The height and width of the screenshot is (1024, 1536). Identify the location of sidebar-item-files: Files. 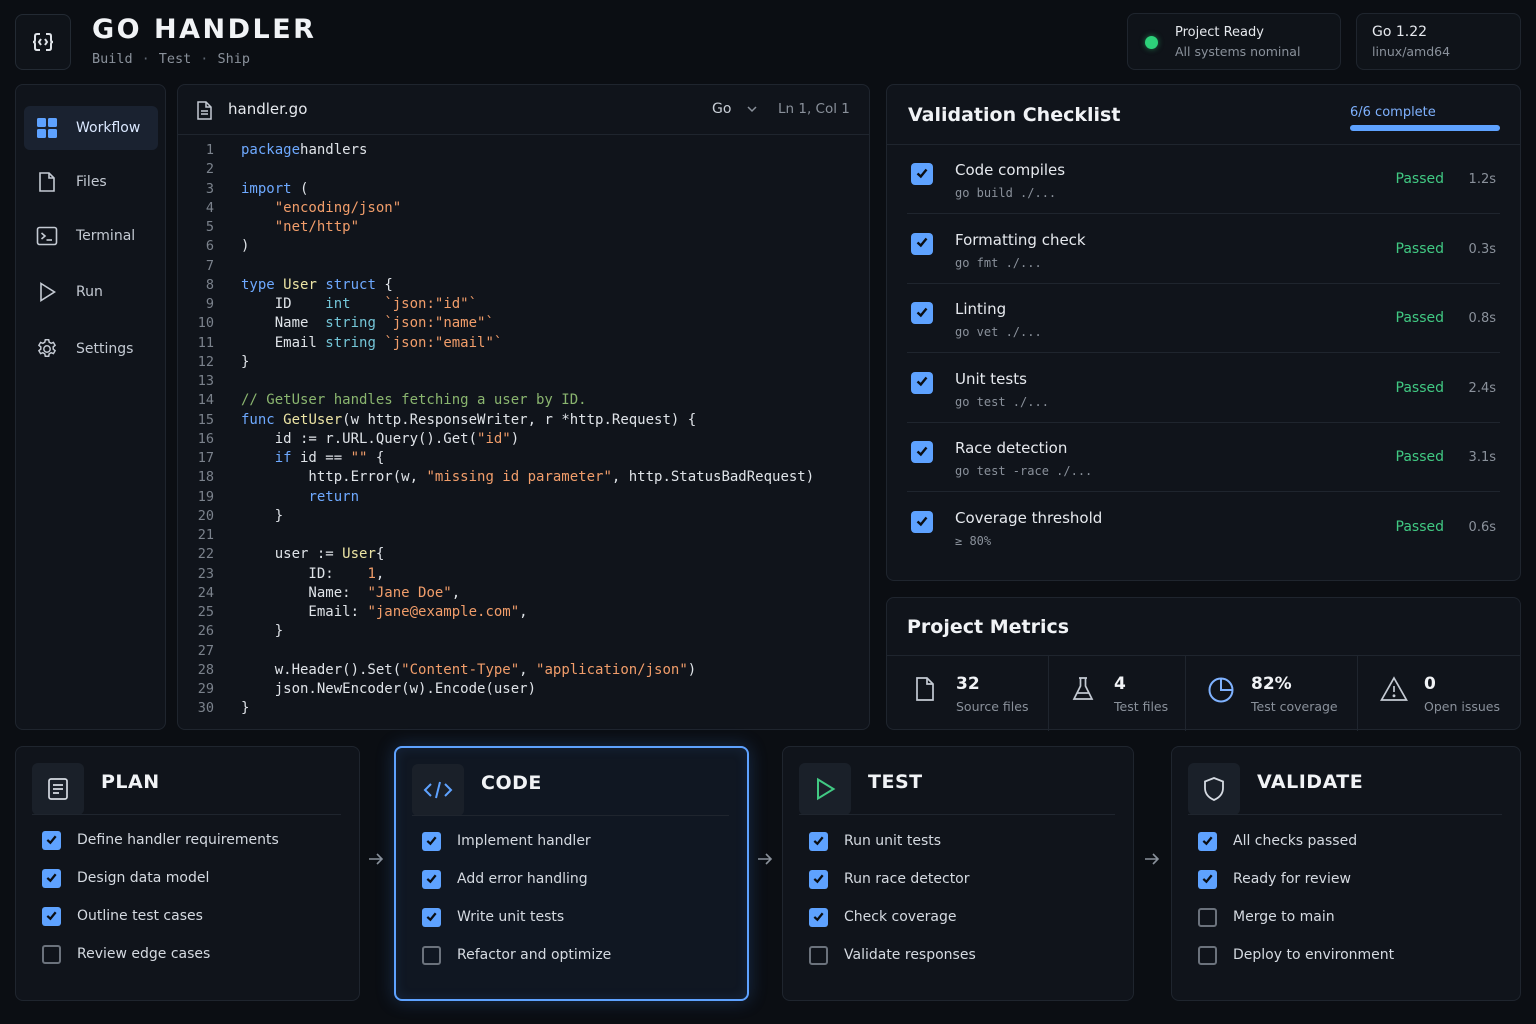
(91, 182).